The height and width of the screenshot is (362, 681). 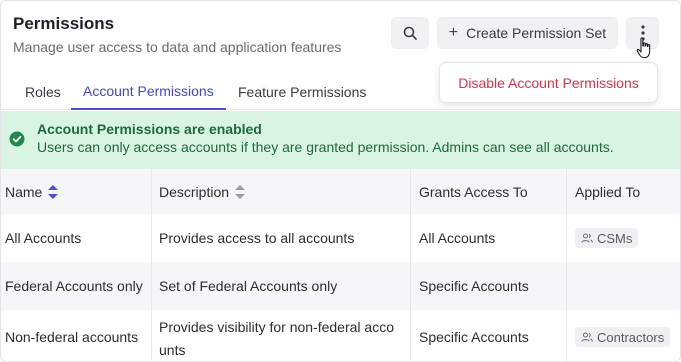 I want to click on cell-description-line-2: unts, so click(x=172, y=350).